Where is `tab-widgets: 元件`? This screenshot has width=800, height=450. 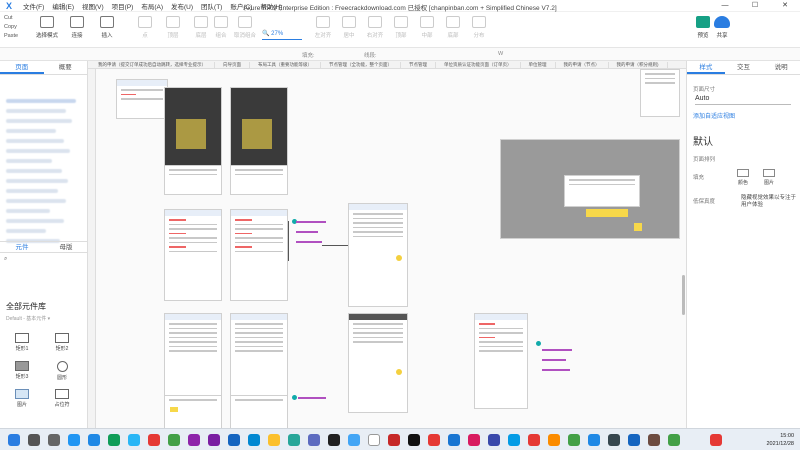 tab-widgets: 元件 is located at coordinates (22, 247).